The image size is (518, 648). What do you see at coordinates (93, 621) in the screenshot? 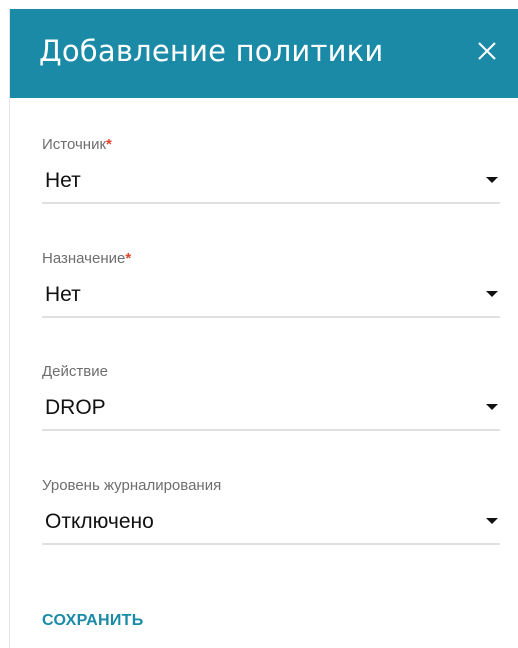
I see `save-button: СОХРАНИТЬ` at bounding box center [93, 621].